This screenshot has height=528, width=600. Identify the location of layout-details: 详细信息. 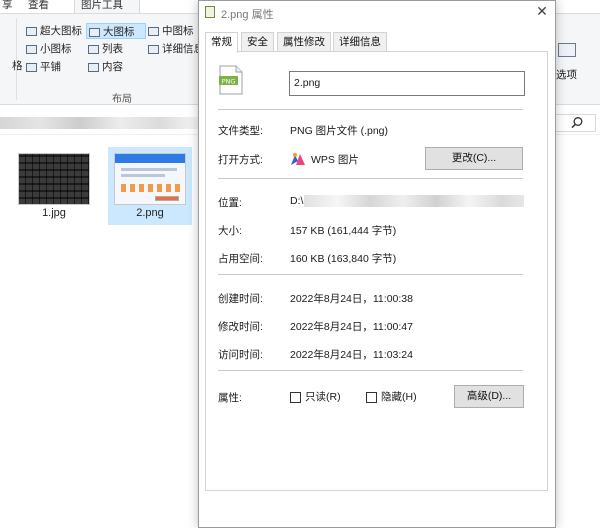
(175, 49).